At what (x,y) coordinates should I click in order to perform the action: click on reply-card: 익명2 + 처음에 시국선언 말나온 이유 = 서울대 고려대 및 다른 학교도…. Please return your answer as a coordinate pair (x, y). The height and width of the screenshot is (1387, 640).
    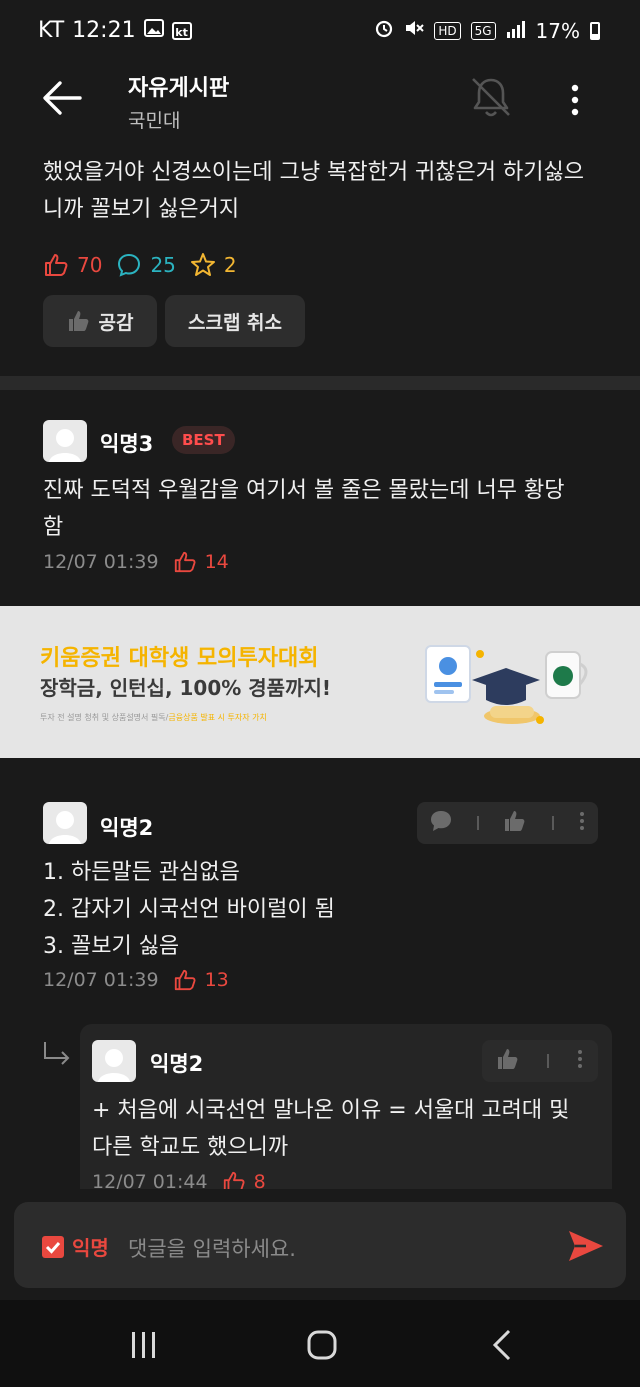
    Looking at the image, I should click on (346, 1106).